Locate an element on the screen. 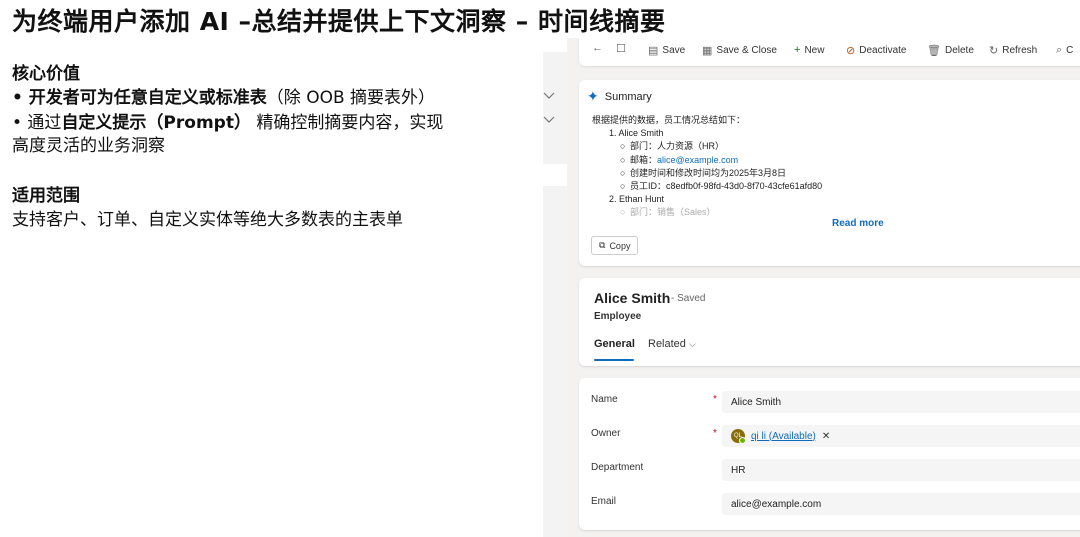  save-close-label: Save & Close is located at coordinates (746, 50).